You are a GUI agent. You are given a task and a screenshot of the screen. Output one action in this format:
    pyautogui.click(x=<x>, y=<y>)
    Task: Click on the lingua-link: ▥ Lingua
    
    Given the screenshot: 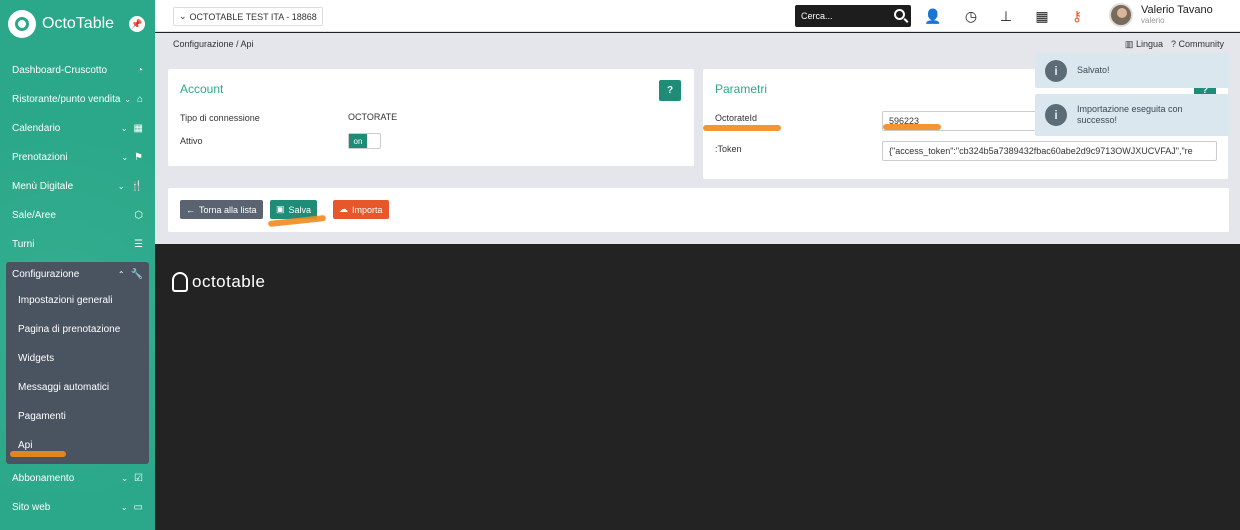 What is the action you would take?
    pyautogui.click(x=1144, y=44)
    